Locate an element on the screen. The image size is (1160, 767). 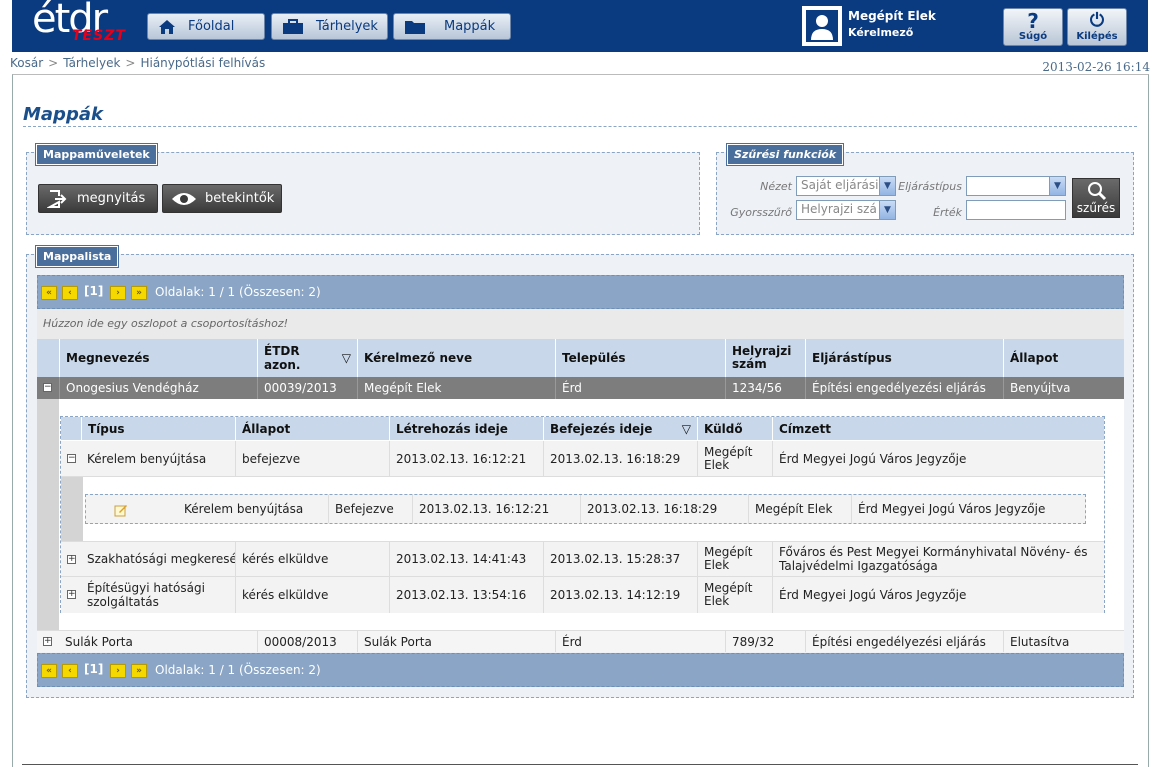
detail-col-recipient: Címzett is located at coordinates (938, 428).